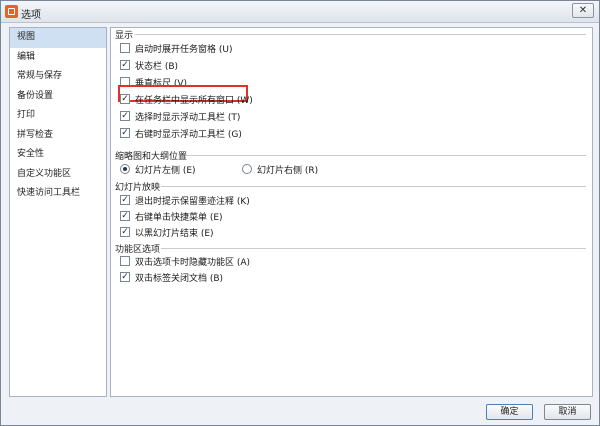 The height and width of the screenshot is (426, 600). Describe the element at coordinates (125, 133) in the screenshot. I see `rightclick-toolbar-checkbox: ✓` at that location.